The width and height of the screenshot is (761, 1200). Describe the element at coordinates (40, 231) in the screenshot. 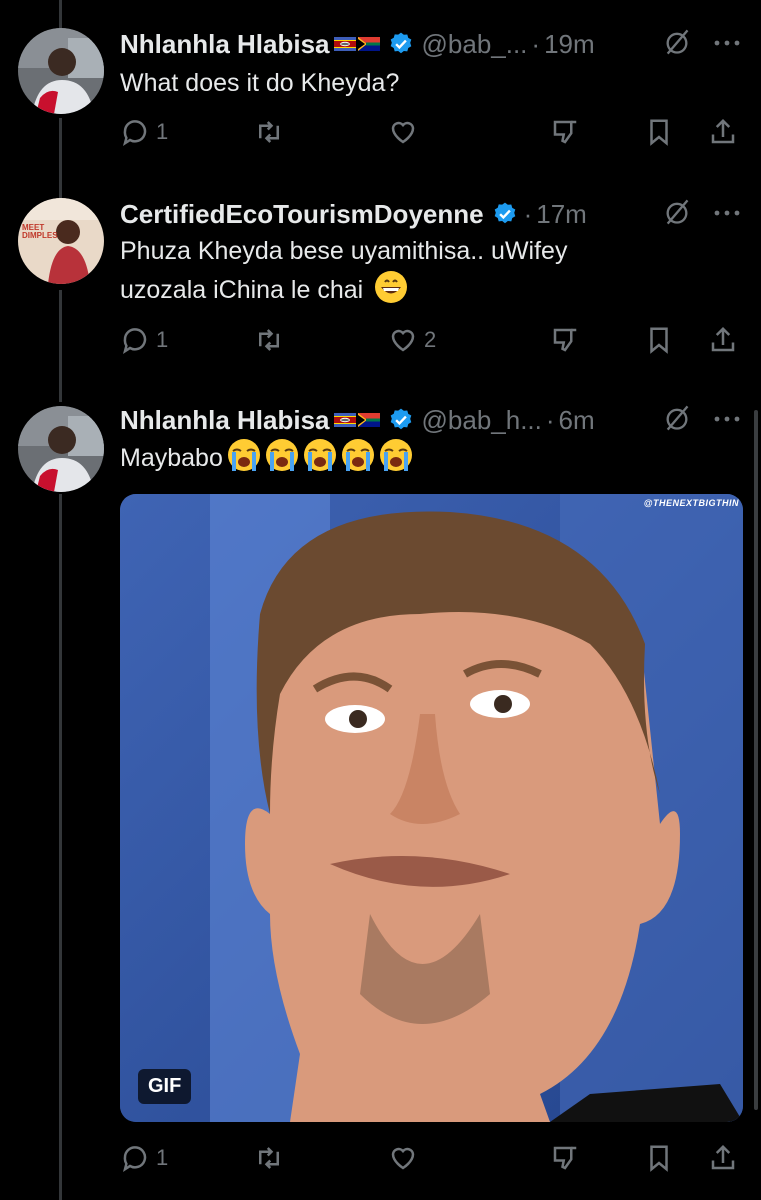

I see `avatar-caption: MEET DIMPLES` at that location.